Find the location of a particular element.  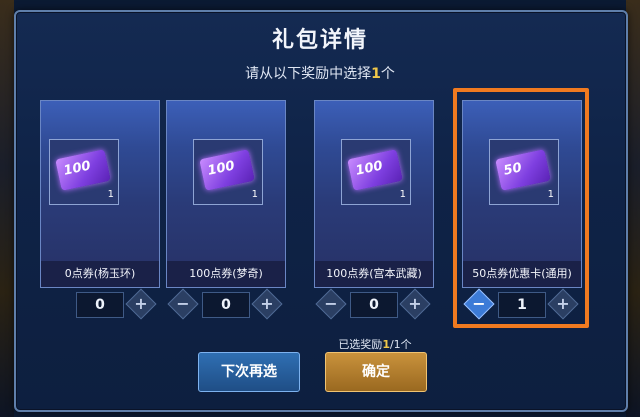

quantity-stepper-2: − 0 + is located at coordinates (225, 304).